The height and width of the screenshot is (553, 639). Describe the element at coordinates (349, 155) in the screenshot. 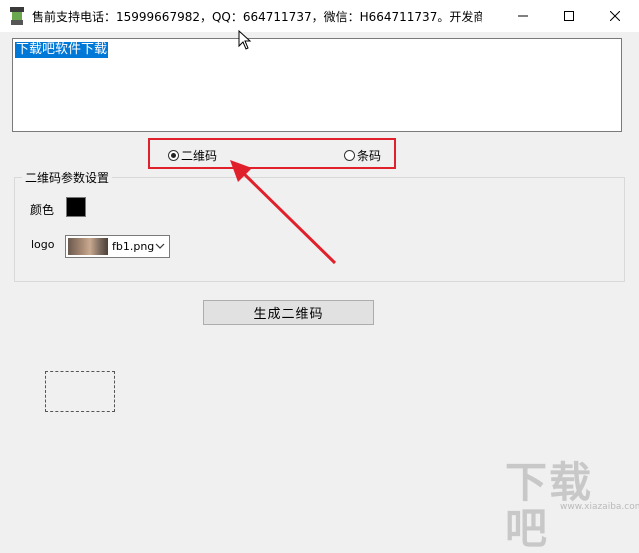

I see `radio-unchecked-icon` at that location.